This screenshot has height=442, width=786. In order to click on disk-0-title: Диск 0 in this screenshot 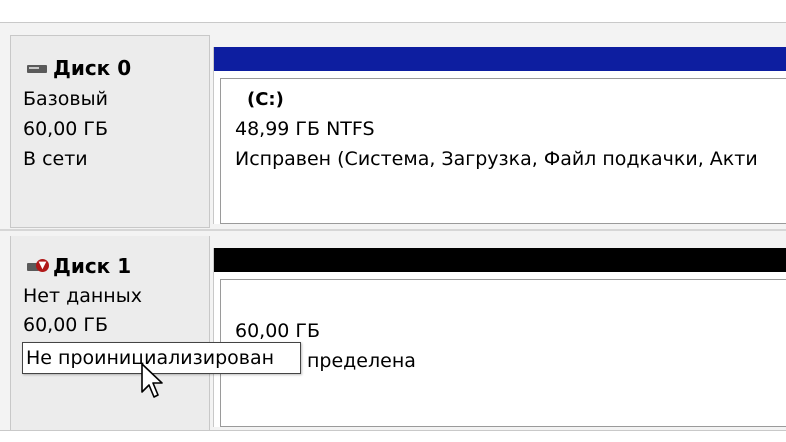, I will do `click(79, 68)`.